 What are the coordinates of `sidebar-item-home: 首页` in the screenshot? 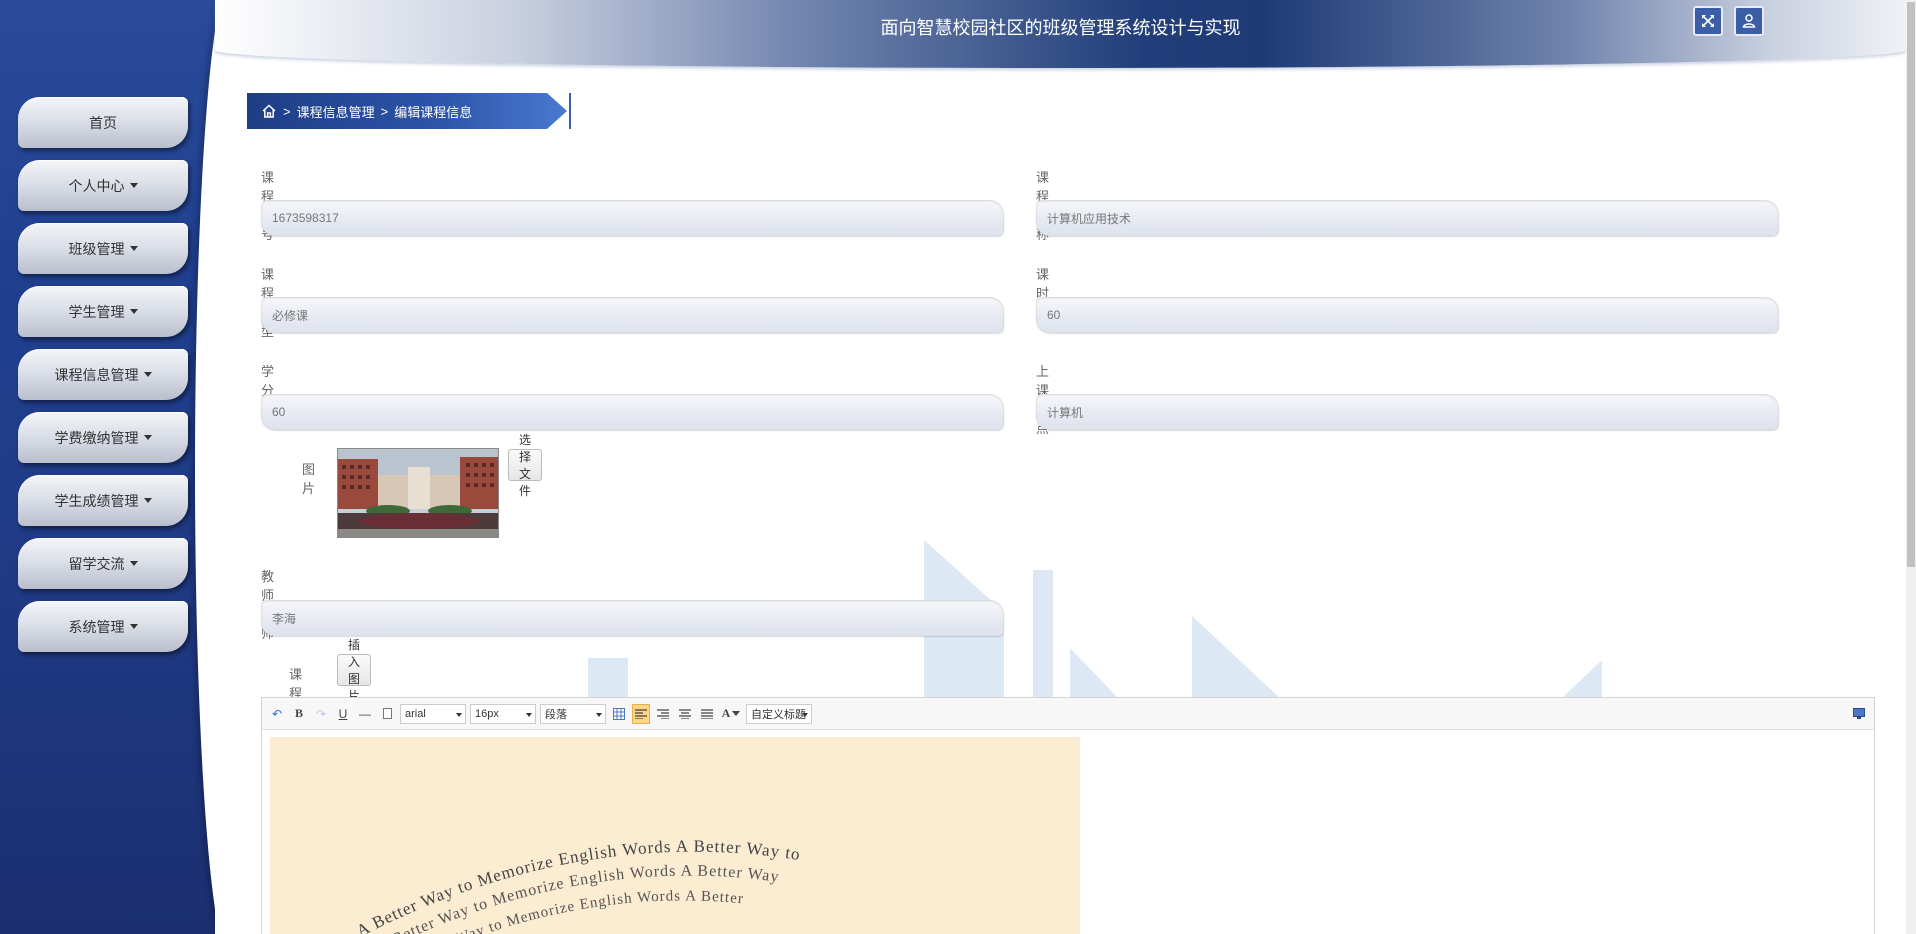 It's located at (103, 122).